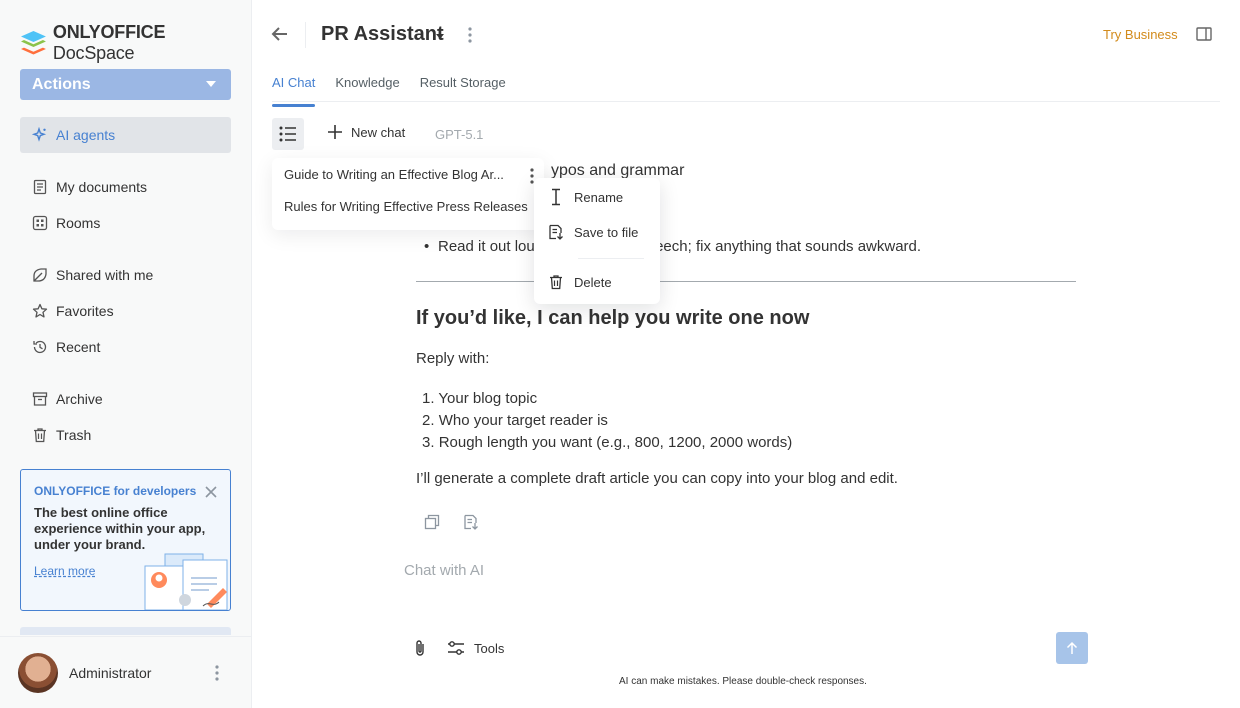  I want to click on delete-menu-item: Delete, so click(580, 282).